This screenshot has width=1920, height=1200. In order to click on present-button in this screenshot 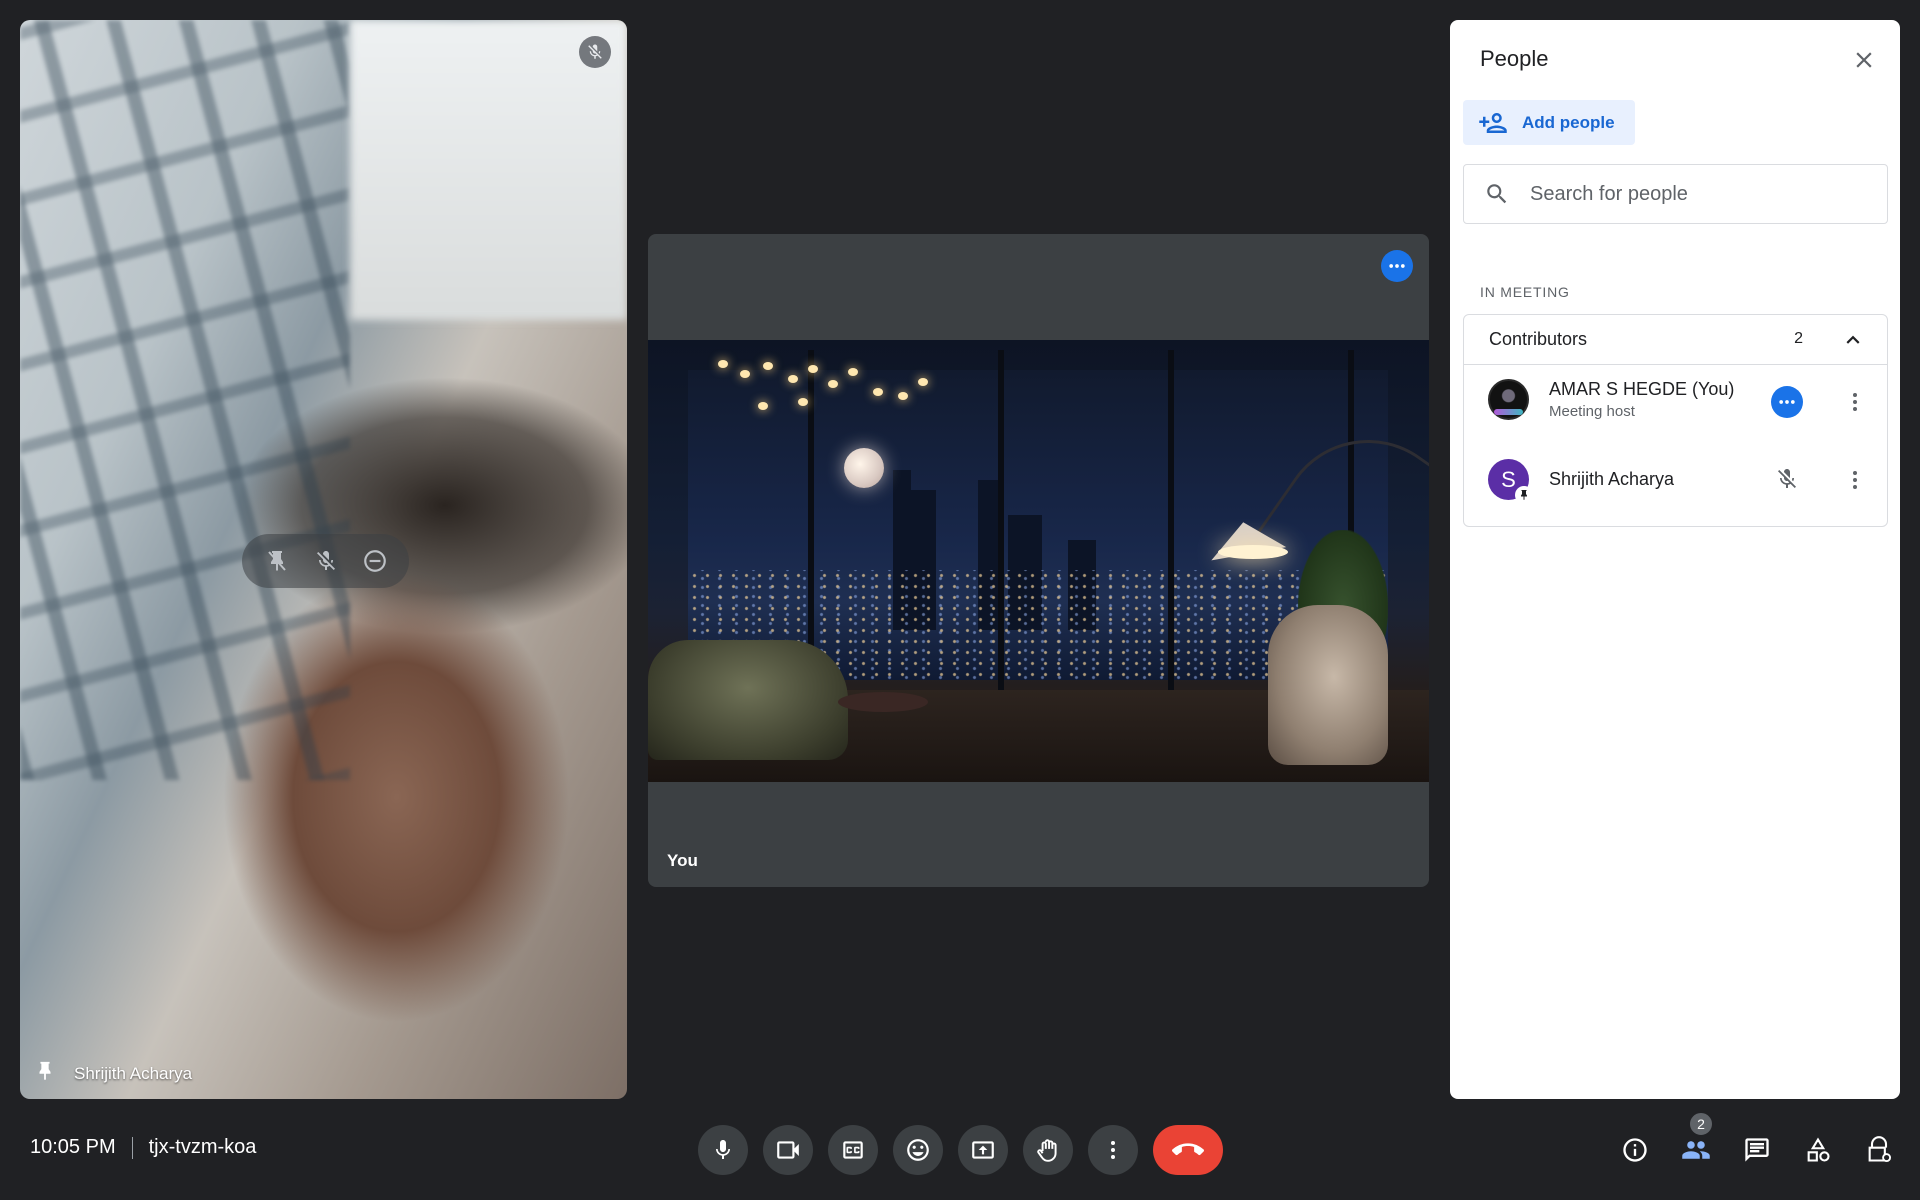, I will do `click(983, 1150)`.